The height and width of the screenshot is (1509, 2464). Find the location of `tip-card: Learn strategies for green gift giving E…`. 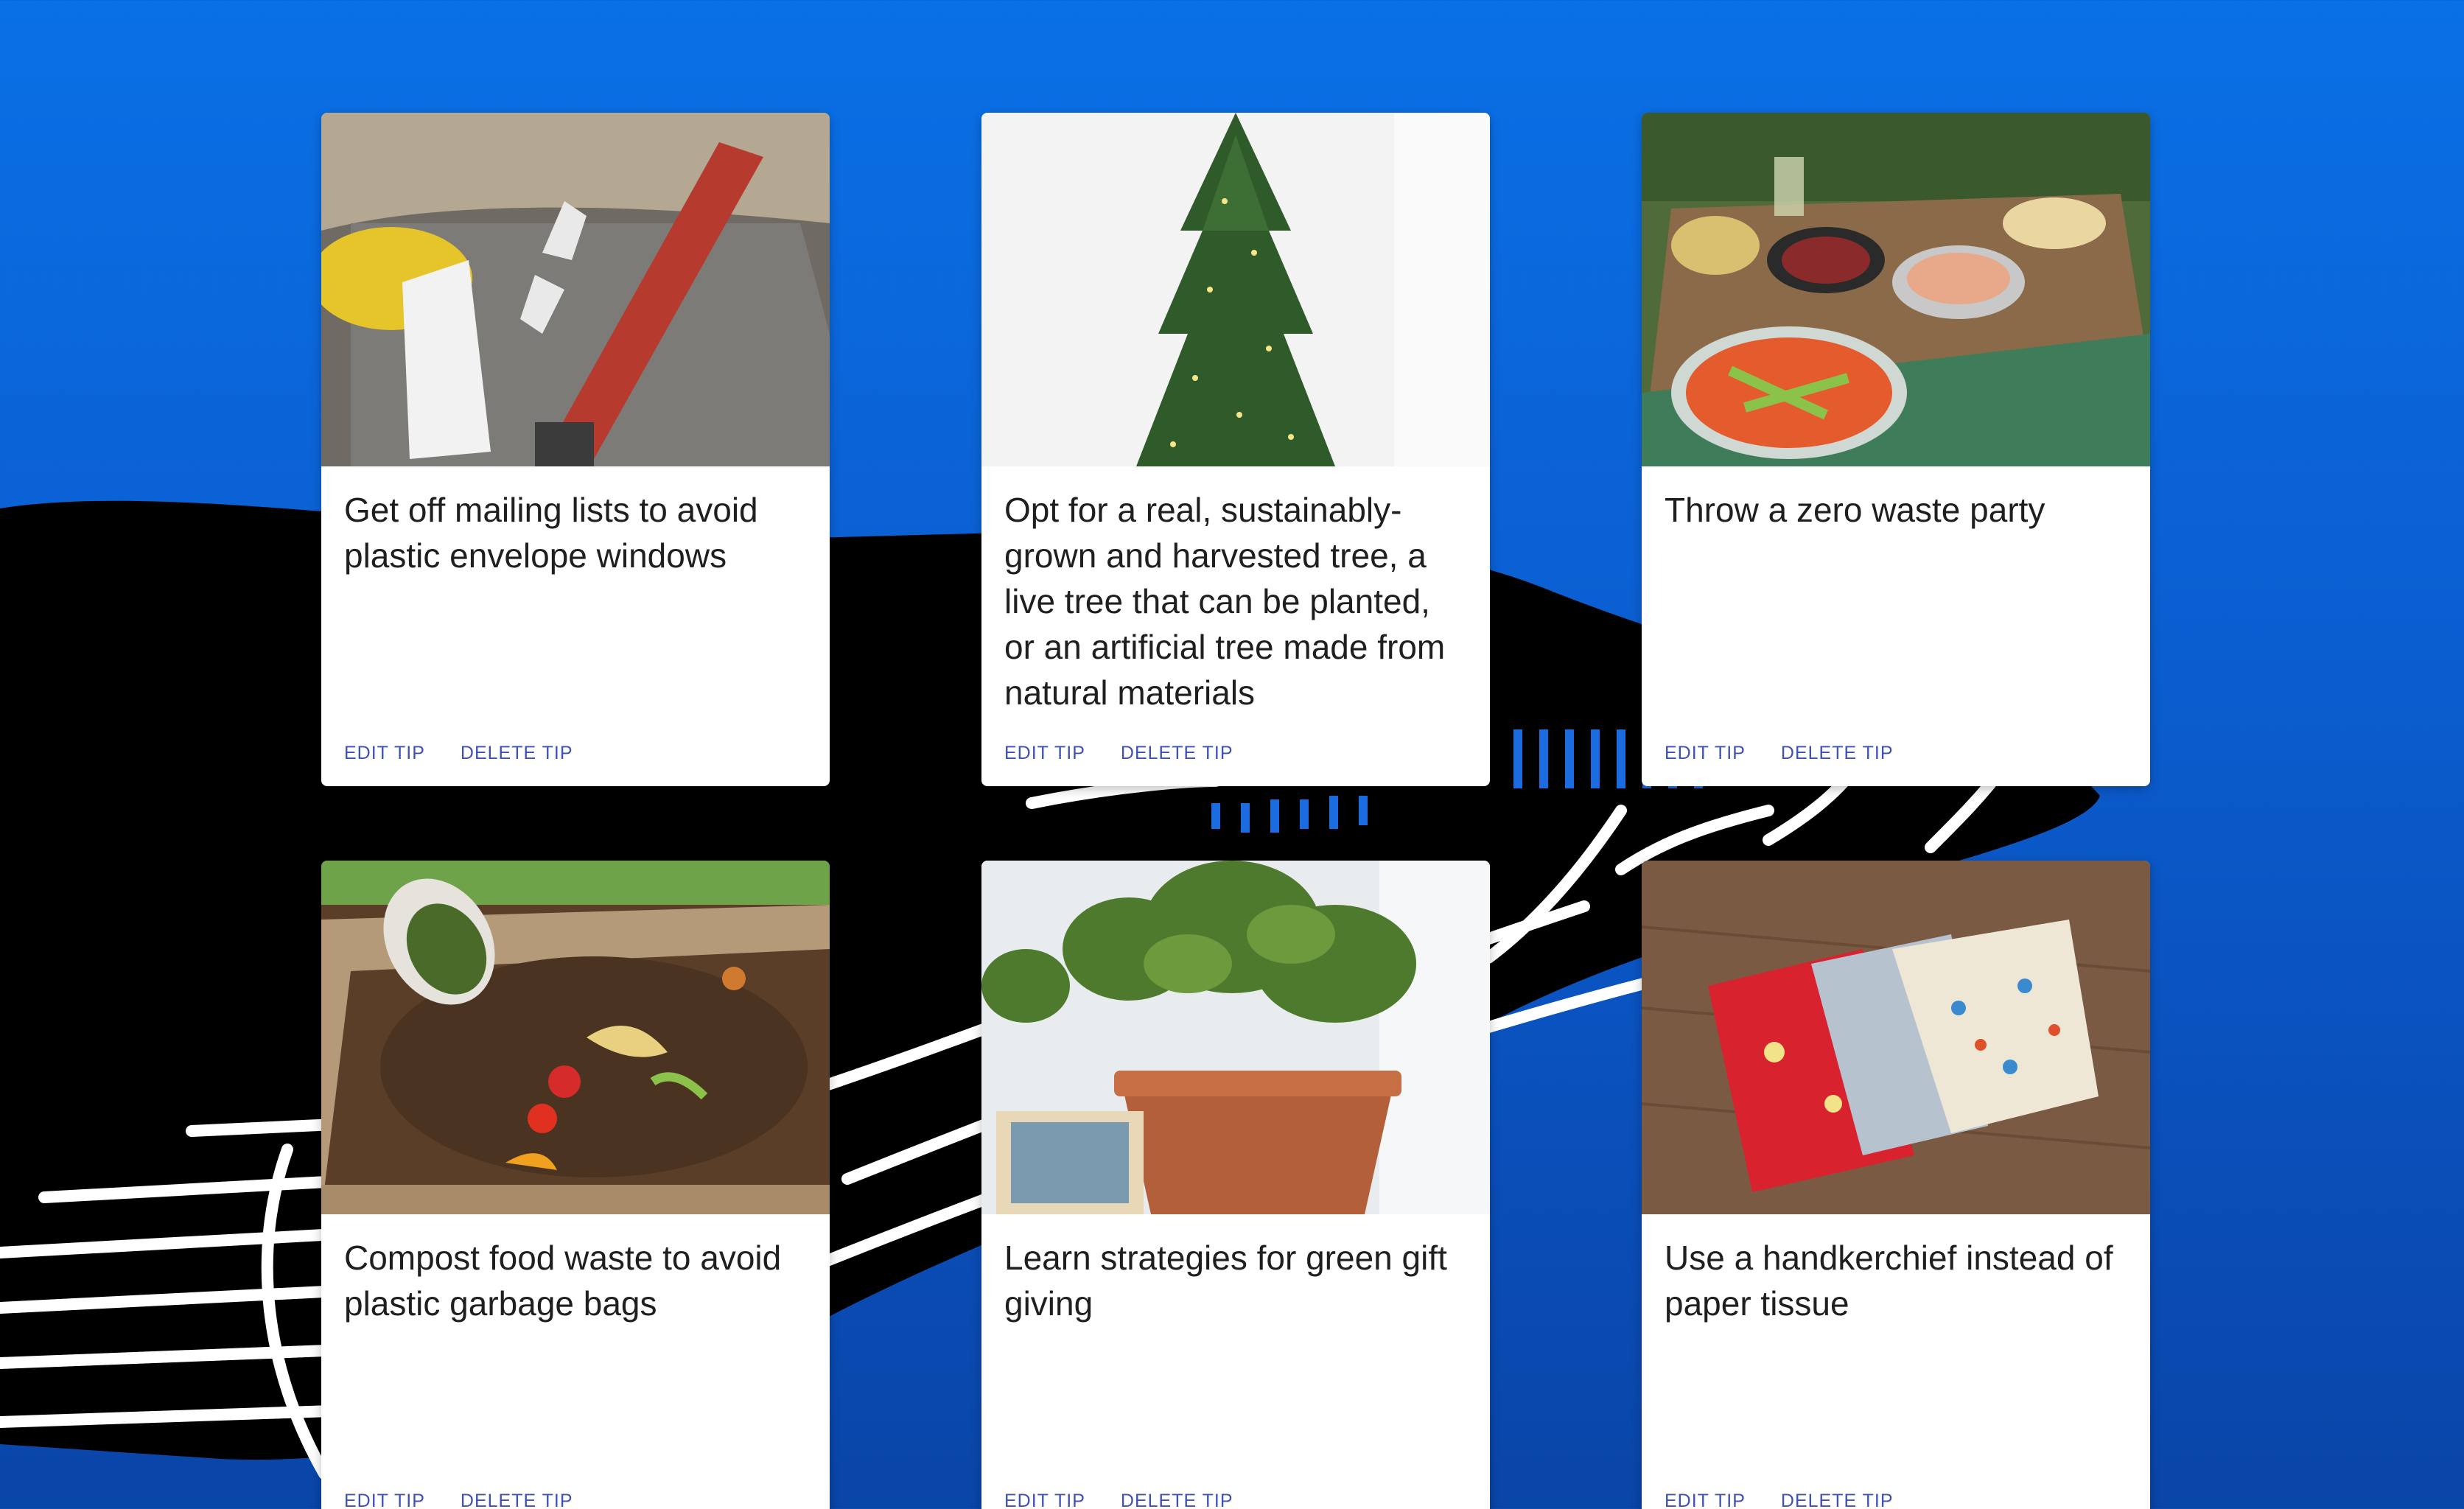

tip-card: Learn strategies for green gift giving E… is located at coordinates (1235, 1185).